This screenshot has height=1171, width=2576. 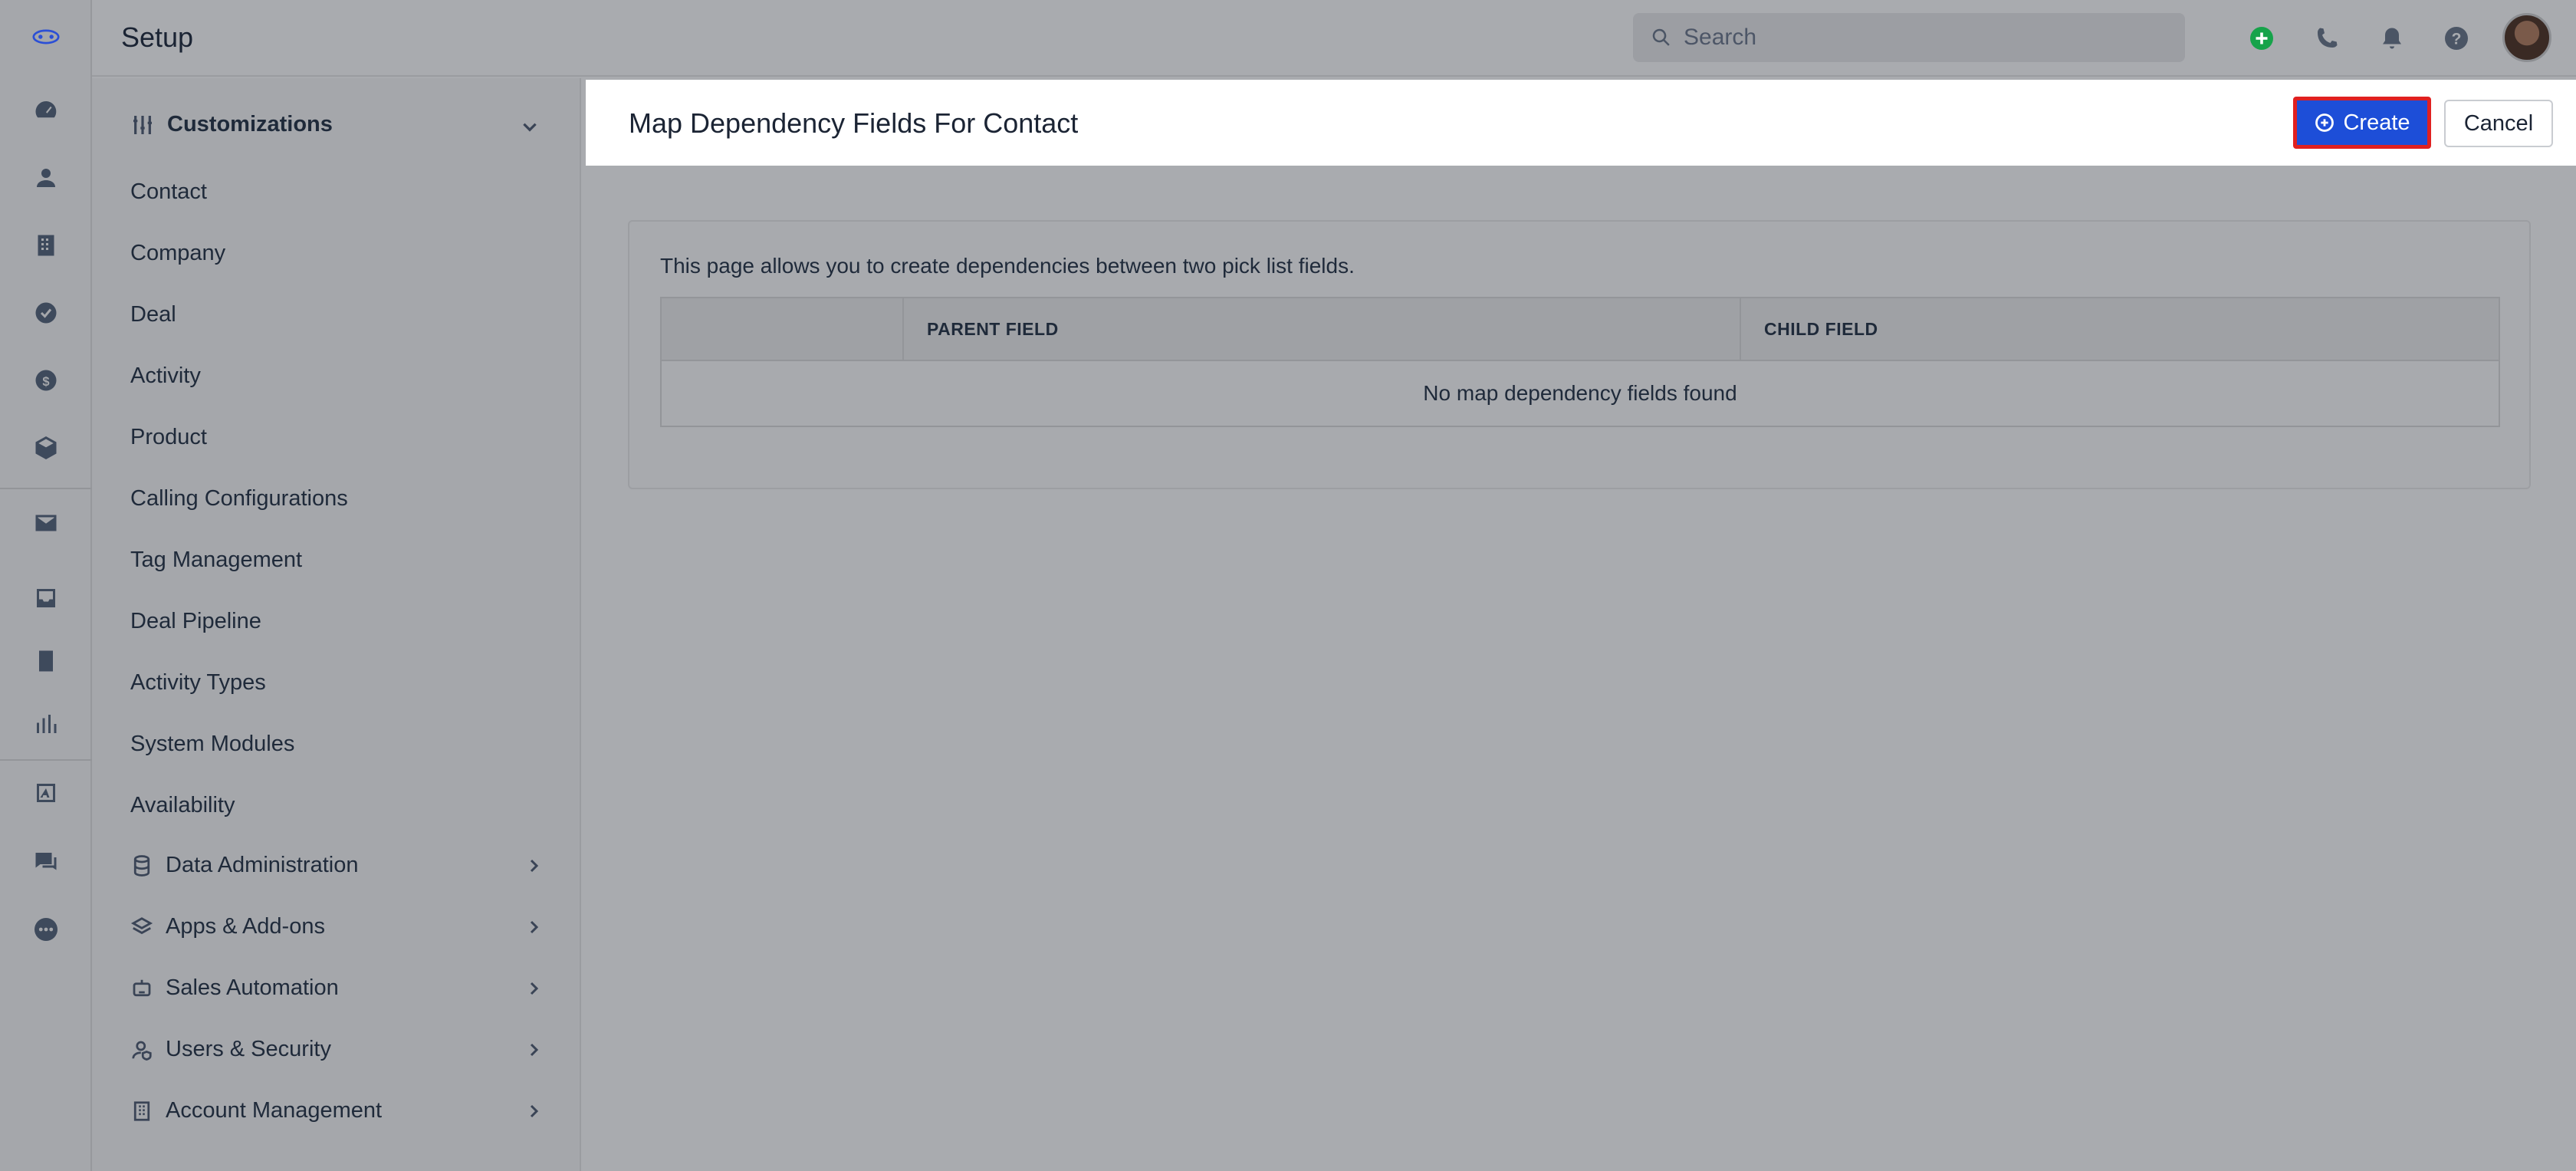 I want to click on search-input, so click(x=1914, y=38).